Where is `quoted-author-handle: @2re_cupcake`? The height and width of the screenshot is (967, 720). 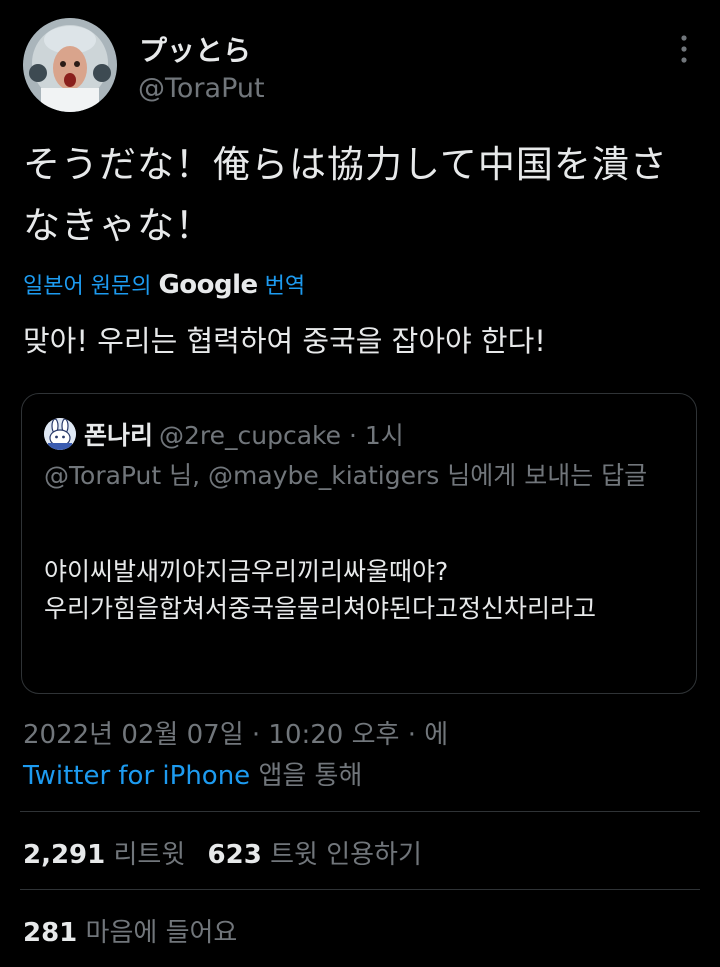 quoted-author-handle: @2re_cupcake is located at coordinates (250, 435).